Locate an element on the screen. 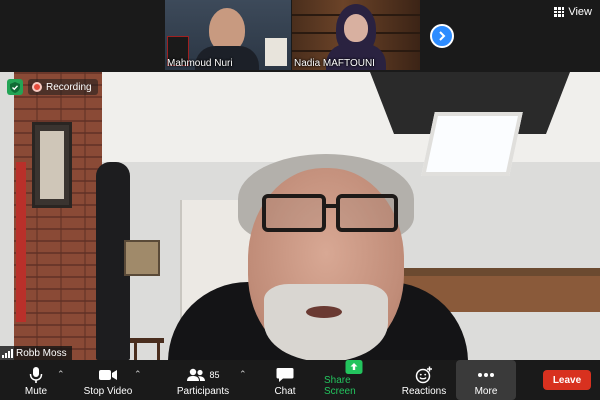 The height and width of the screenshot is (400, 600). speaker-mouth is located at coordinates (324, 312).